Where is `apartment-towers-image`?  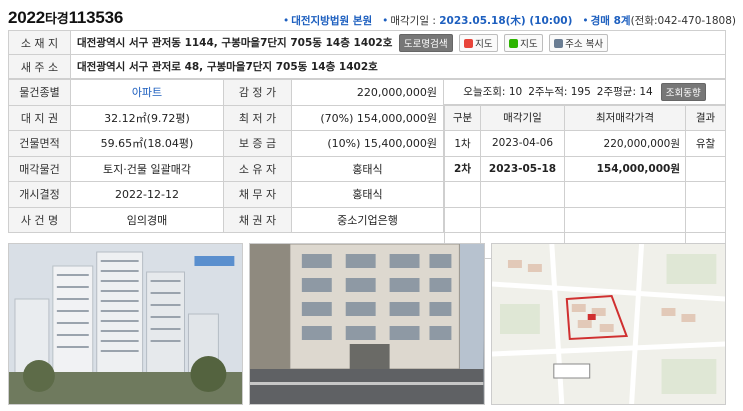
apartment-towers-image is located at coordinates (126, 324).